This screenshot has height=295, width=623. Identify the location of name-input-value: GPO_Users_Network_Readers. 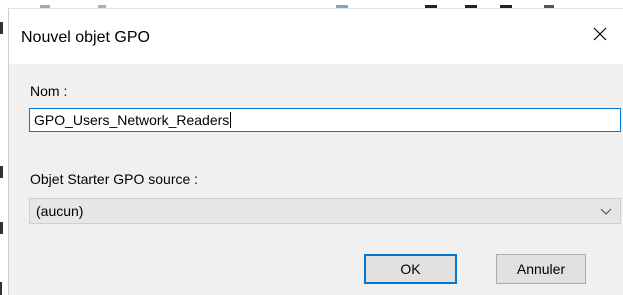
(132, 120).